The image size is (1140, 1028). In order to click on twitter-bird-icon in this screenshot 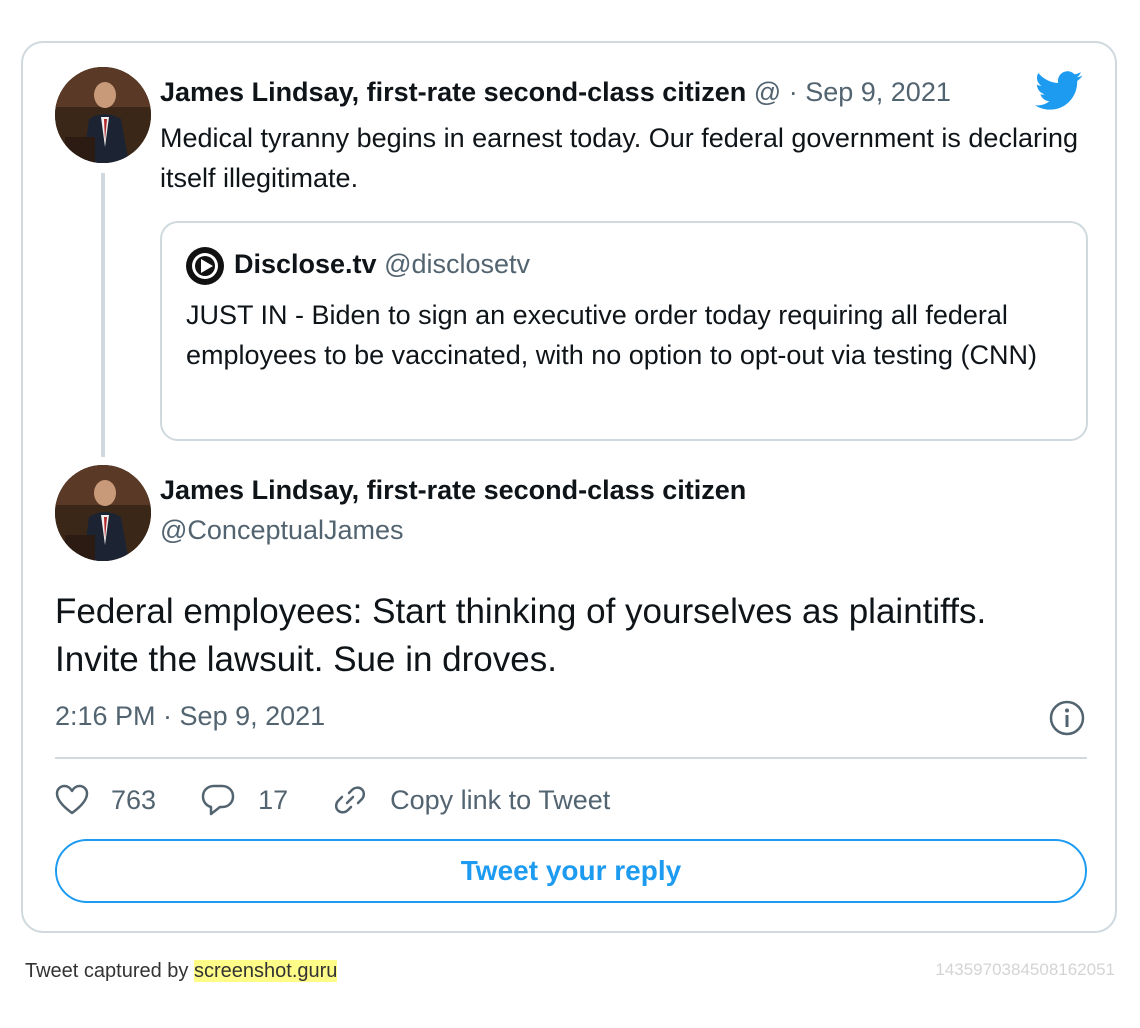, I will do `click(1059, 91)`.